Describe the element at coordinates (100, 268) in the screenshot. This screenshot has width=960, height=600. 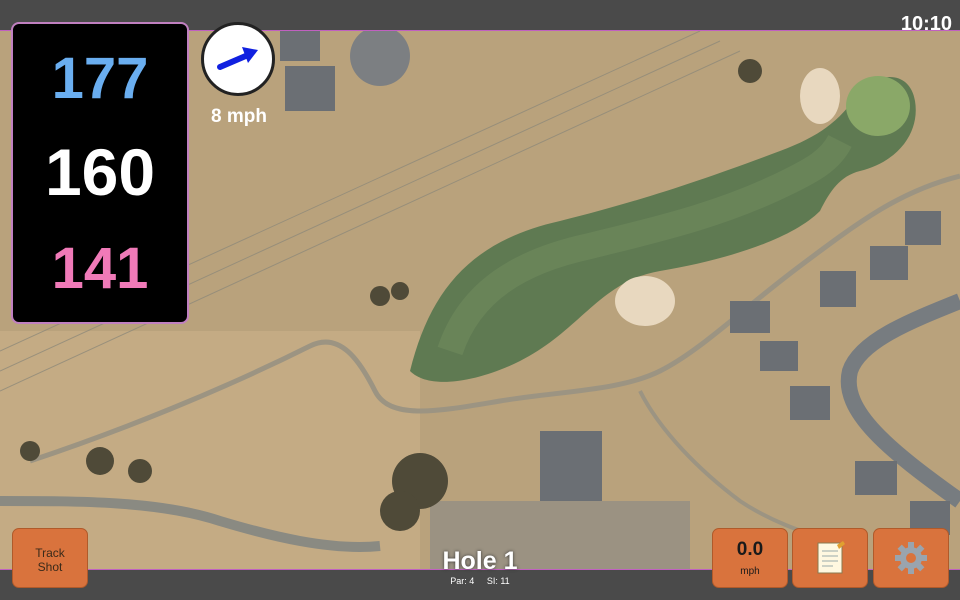
I see `front-distance: 141` at that location.